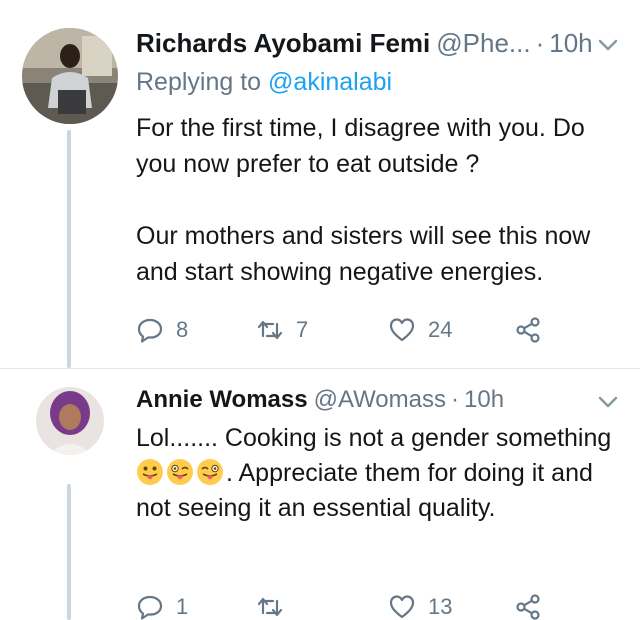 The image size is (640, 620). Describe the element at coordinates (380, 400) in the screenshot. I see `user-handle: @AWomass` at that location.